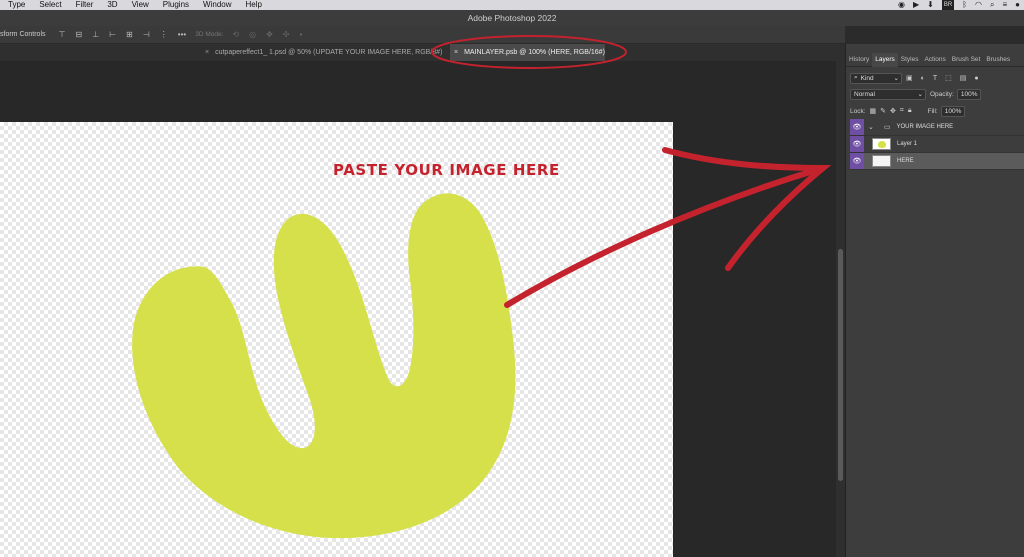  What do you see at coordinates (948, 5) in the screenshot?
I see `app-badge: BR` at bounding box center [948, 5].